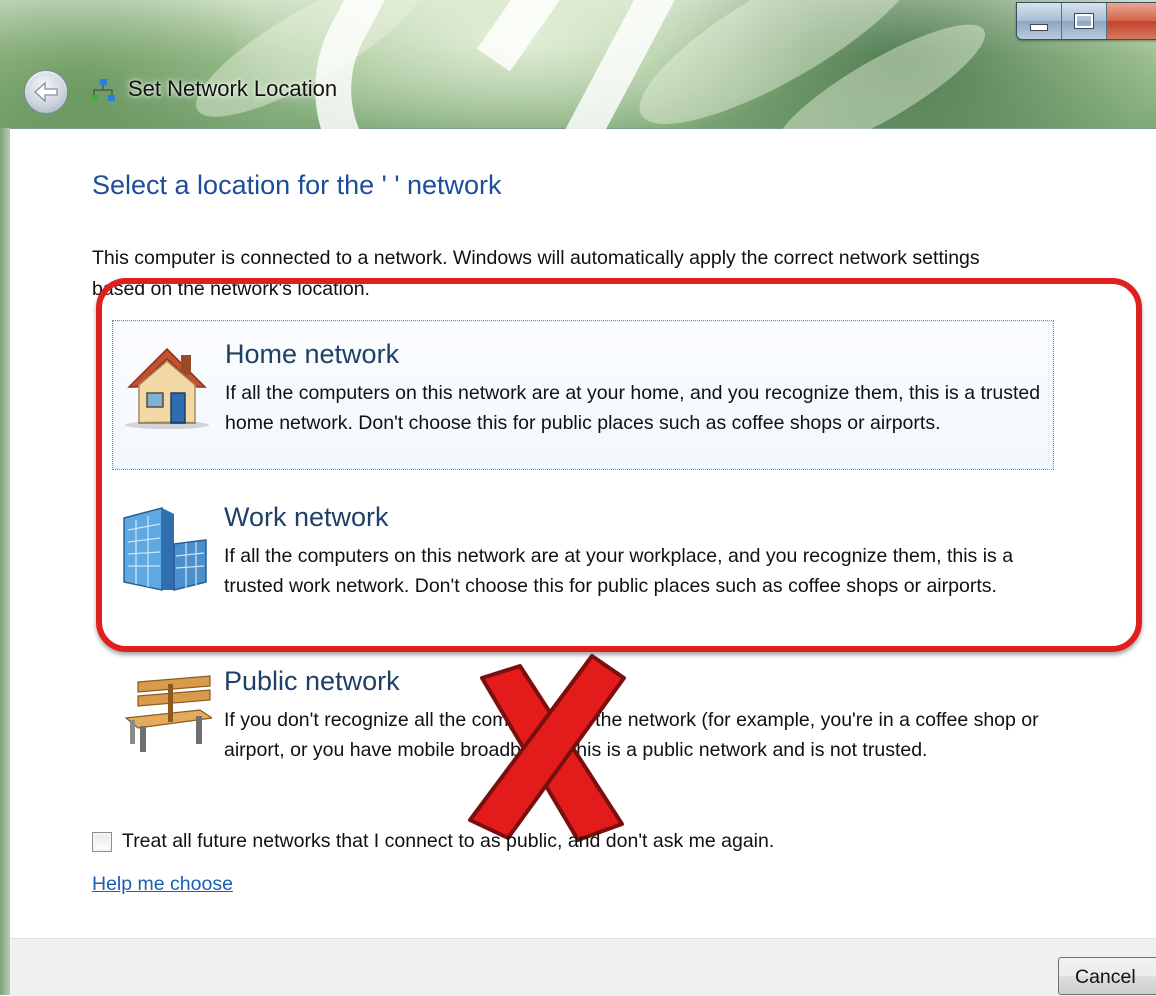  I want to click on help-me-choose-link: Help me choose, so click(162, 884).